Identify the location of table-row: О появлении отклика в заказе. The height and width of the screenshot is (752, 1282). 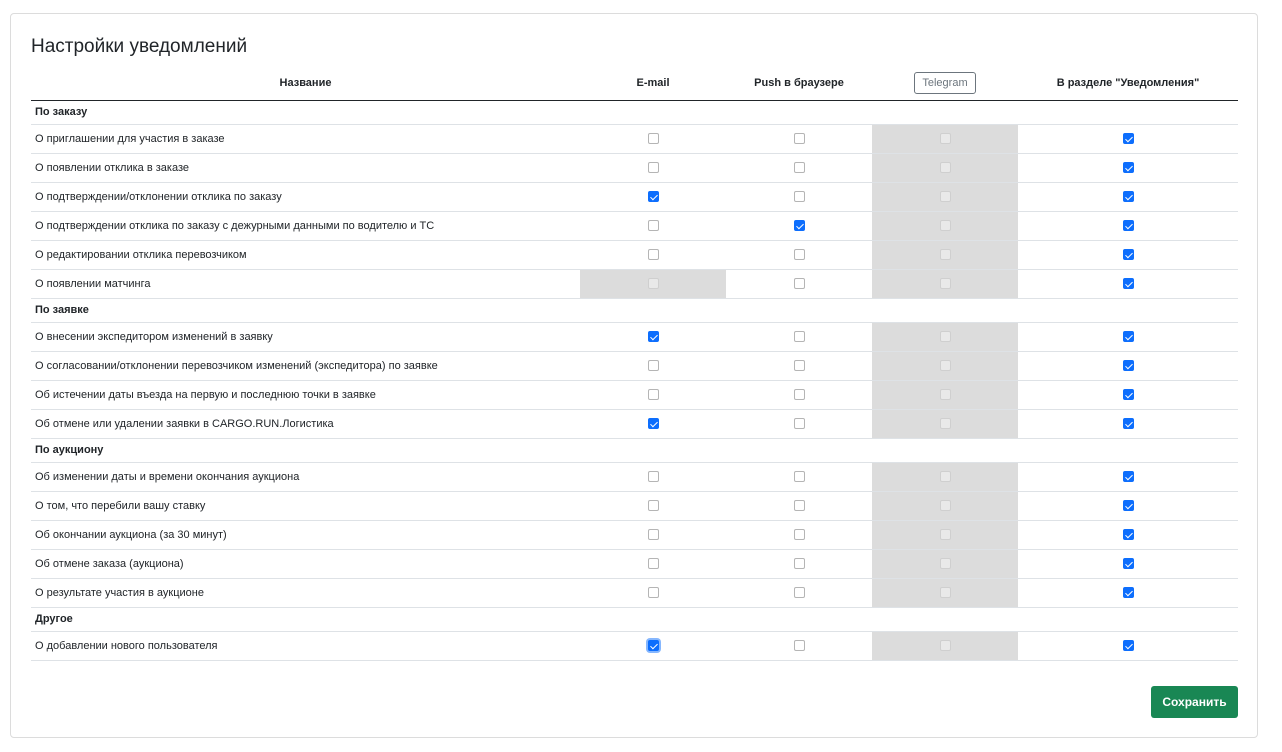
(634, 168).